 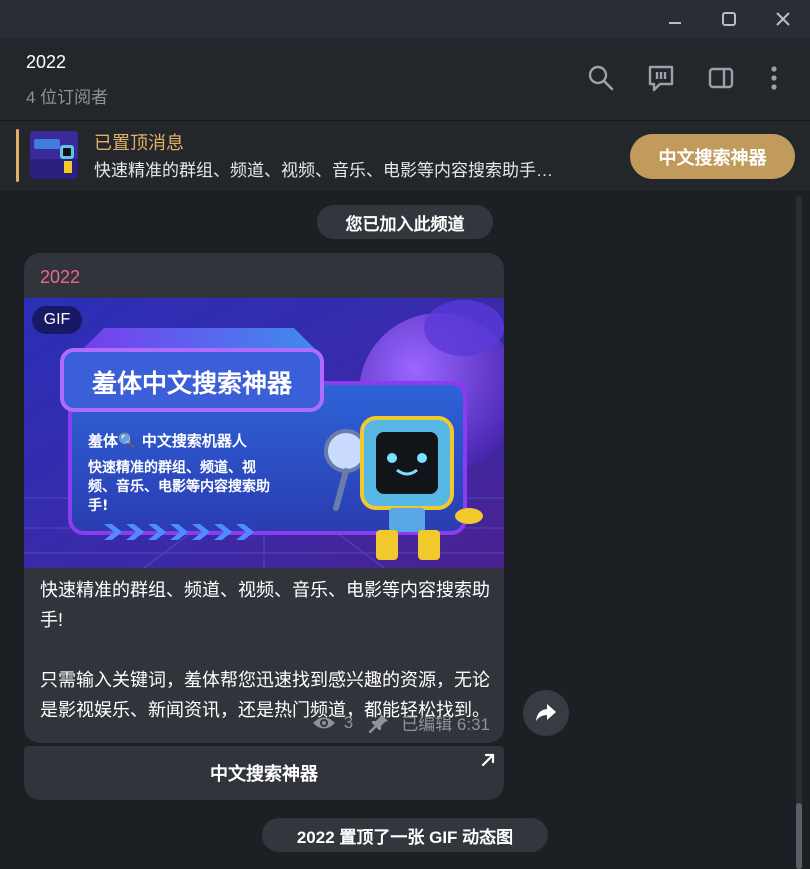 I want to click on forward-button, so click(x=546, y=713).